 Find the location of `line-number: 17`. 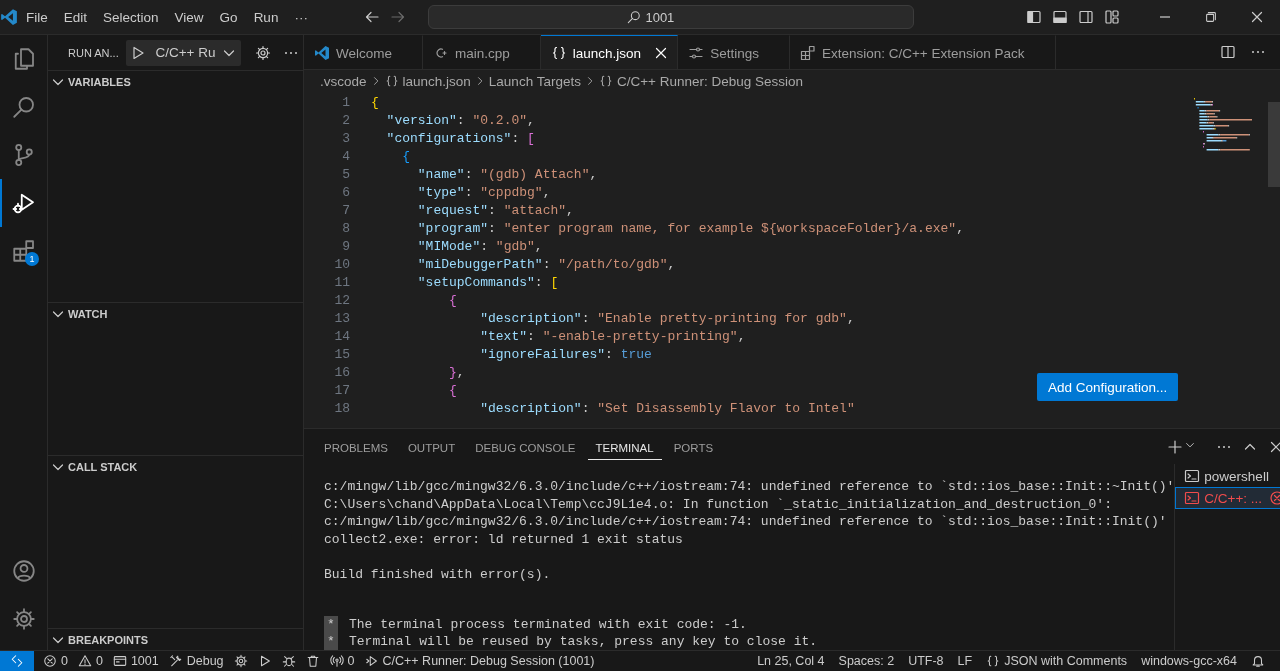

line-number: 17 is located at coordinates (341, 391).